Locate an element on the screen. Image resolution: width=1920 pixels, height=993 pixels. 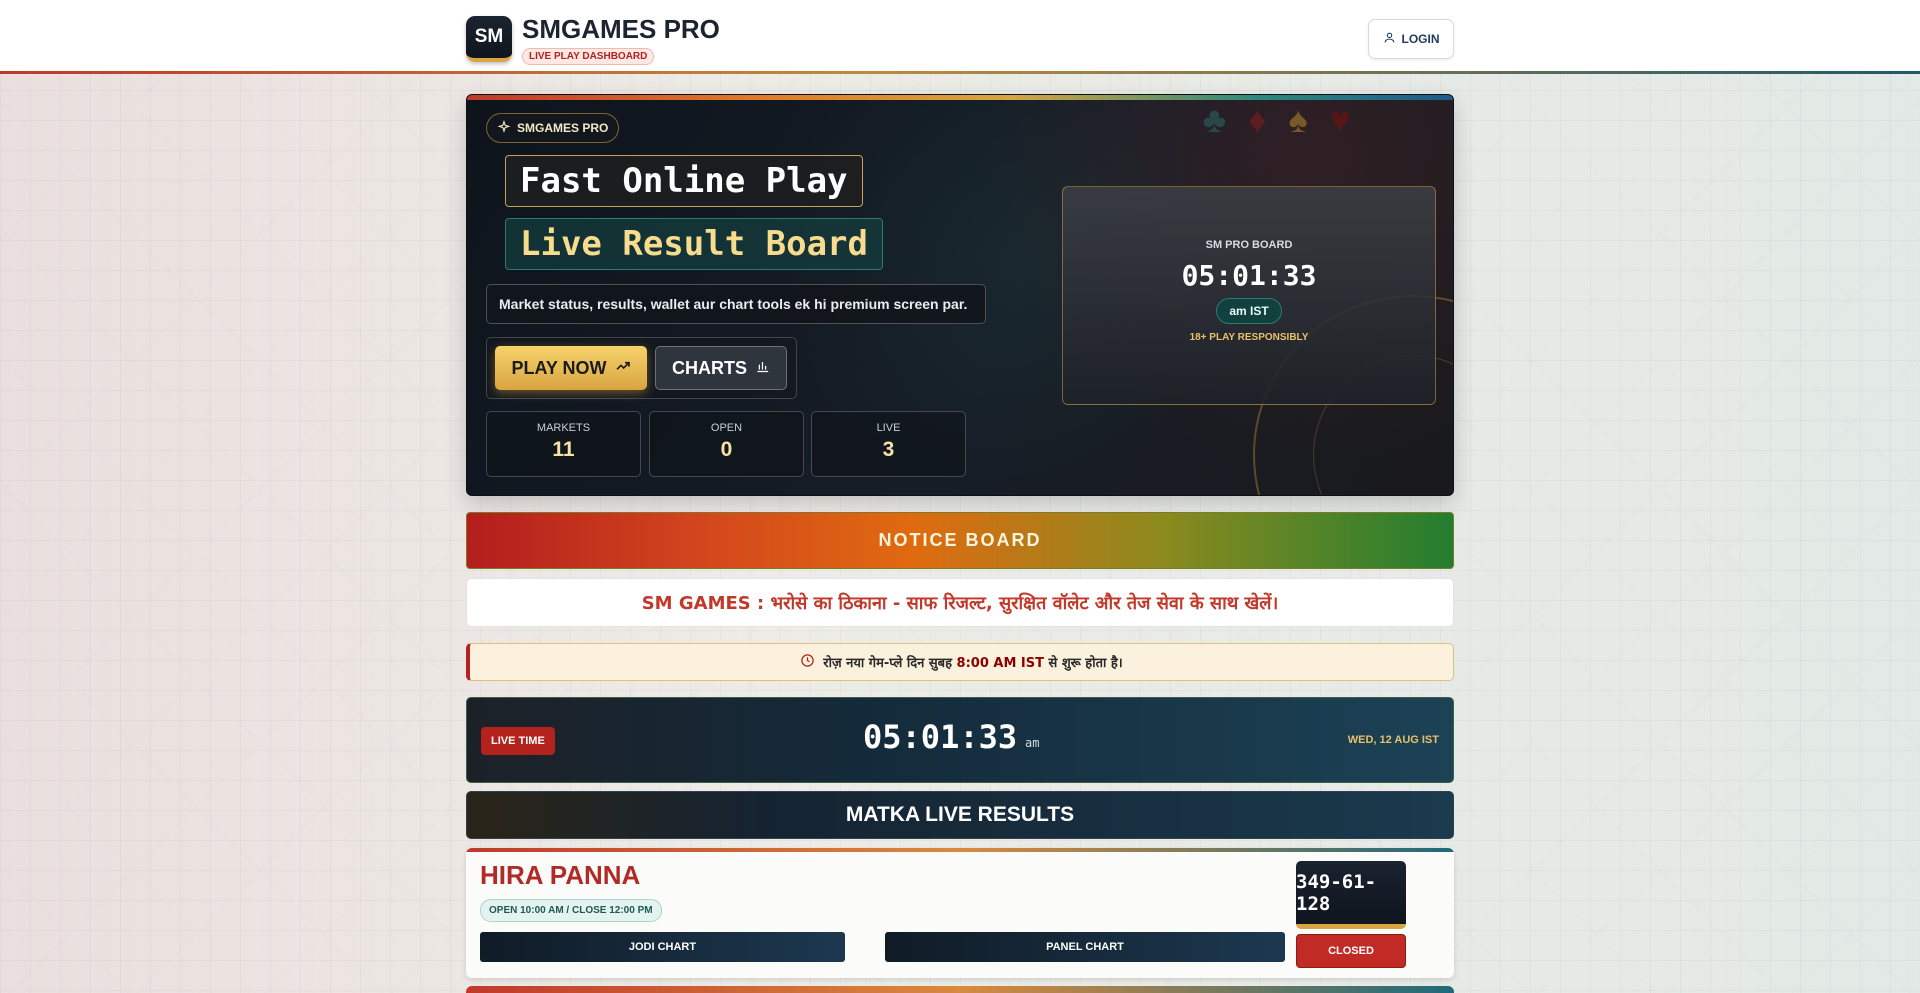
board-clock: 05:01:33 is located at coordinates (1249, 275).